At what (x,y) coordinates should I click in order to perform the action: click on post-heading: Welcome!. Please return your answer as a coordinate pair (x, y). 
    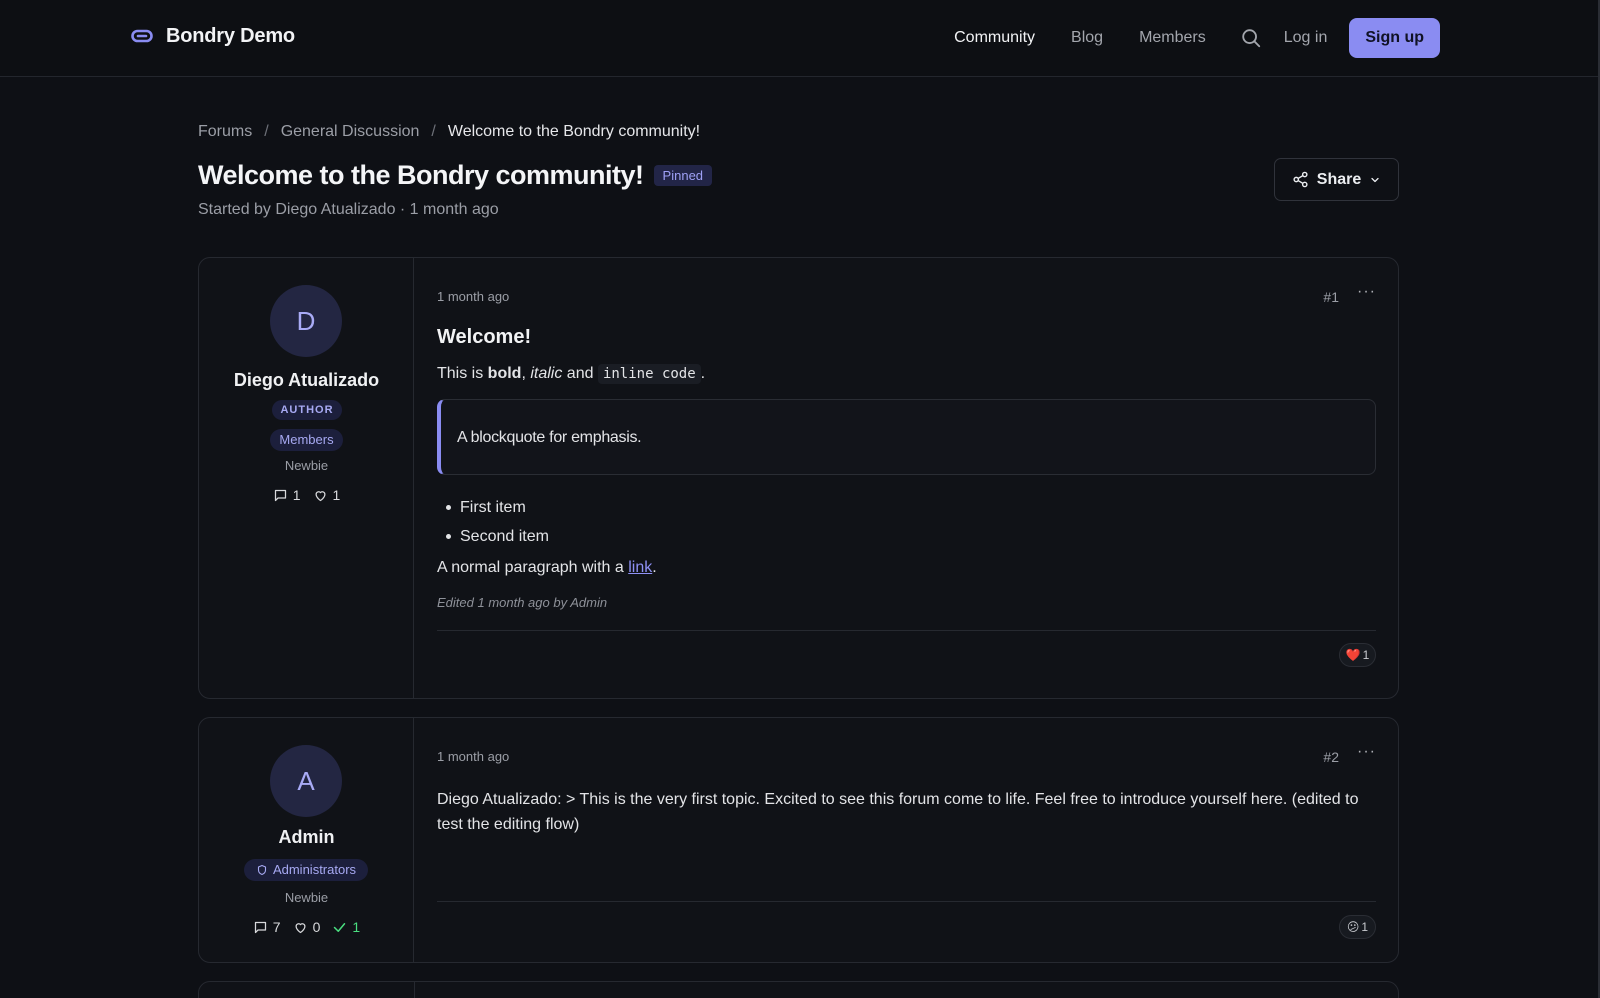
    Looking at the image, I should click on (484, 337).